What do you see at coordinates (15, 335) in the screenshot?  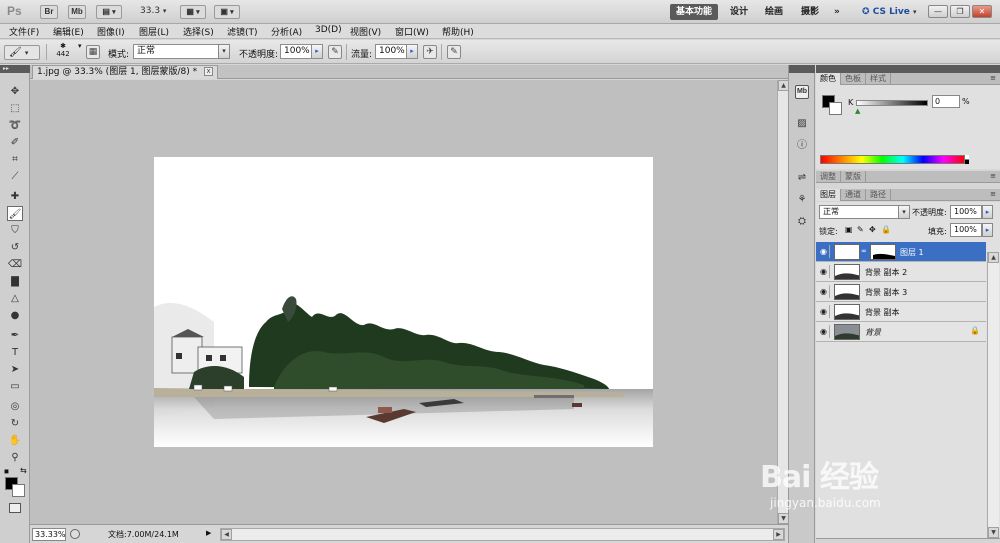 I see `pen-tool-icon: ✒` at bounding box center [15, 335].